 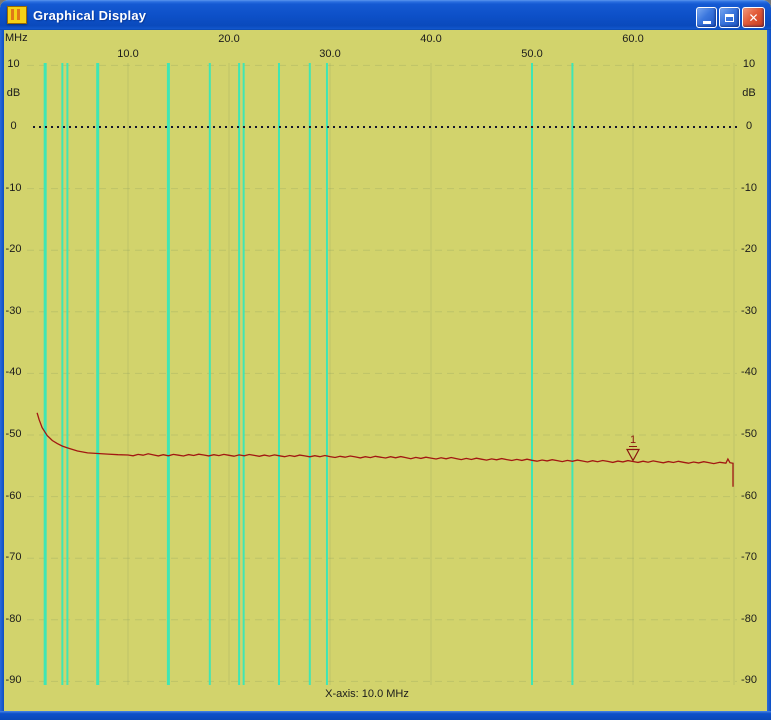 I want to click on y-tick-label-left: -70, so click(x=13, y=557).